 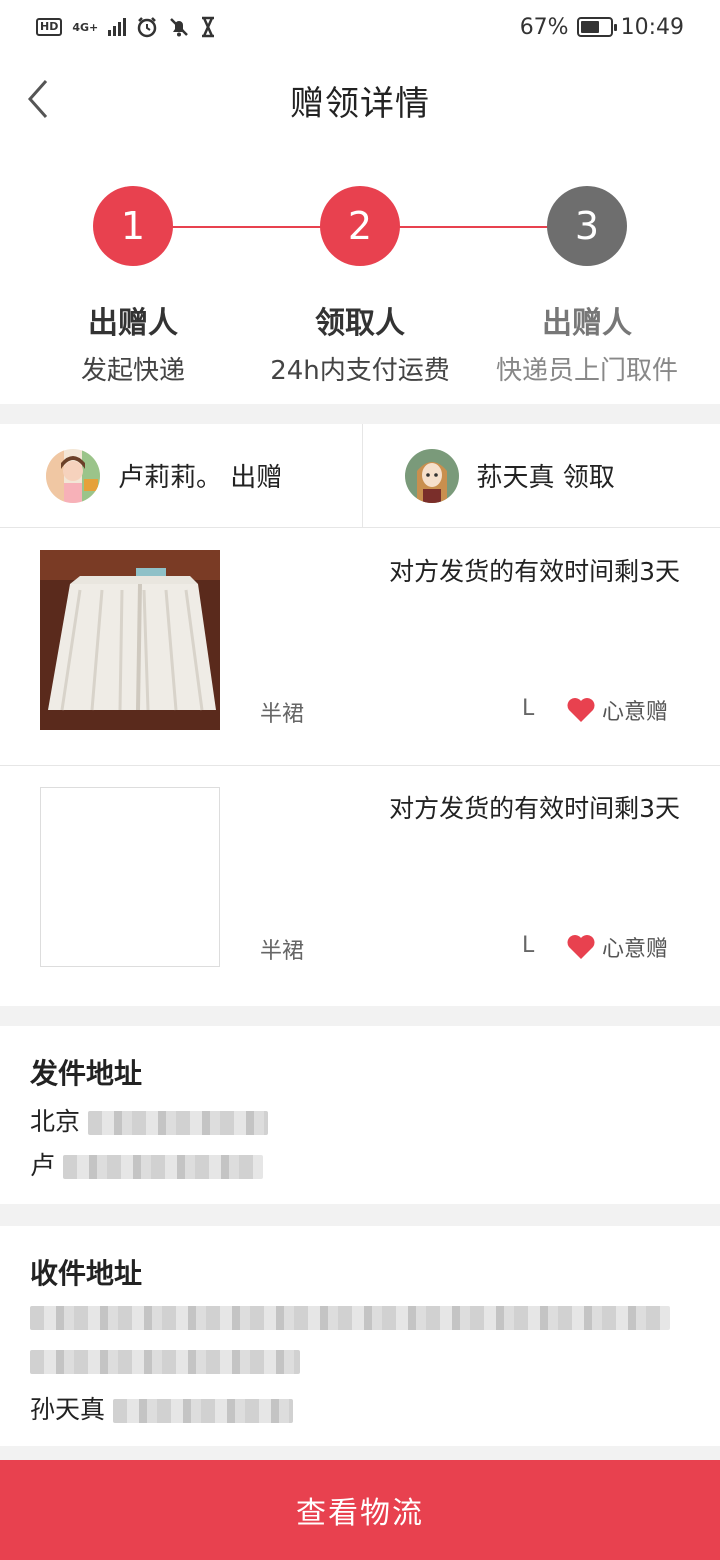 I want to click on giver-label: 卢莉莉。 出赠, so click(x=200, y=478).